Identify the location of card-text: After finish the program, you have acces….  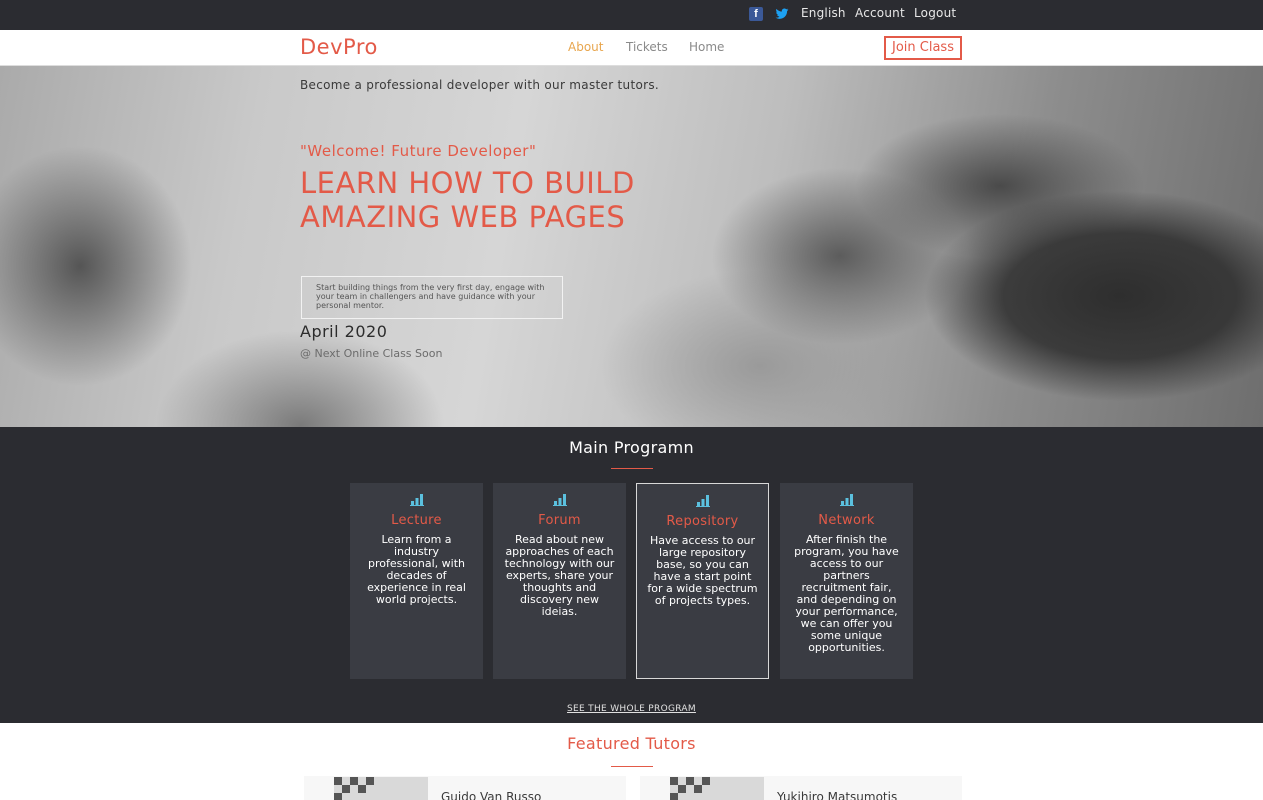
(846, 593).